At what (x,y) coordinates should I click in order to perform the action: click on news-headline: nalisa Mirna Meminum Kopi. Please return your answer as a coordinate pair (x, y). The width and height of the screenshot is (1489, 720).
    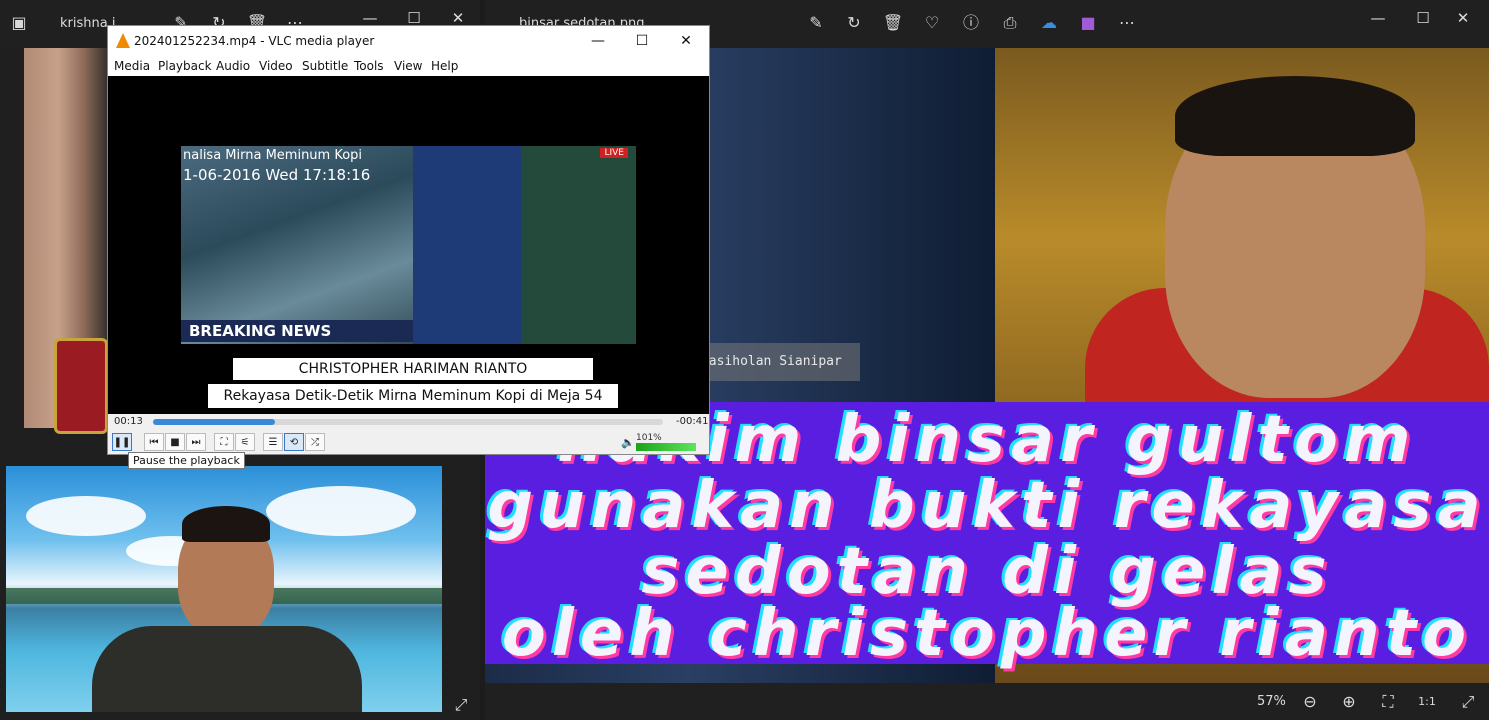
    Looking at the image, I should click on (273, 155).